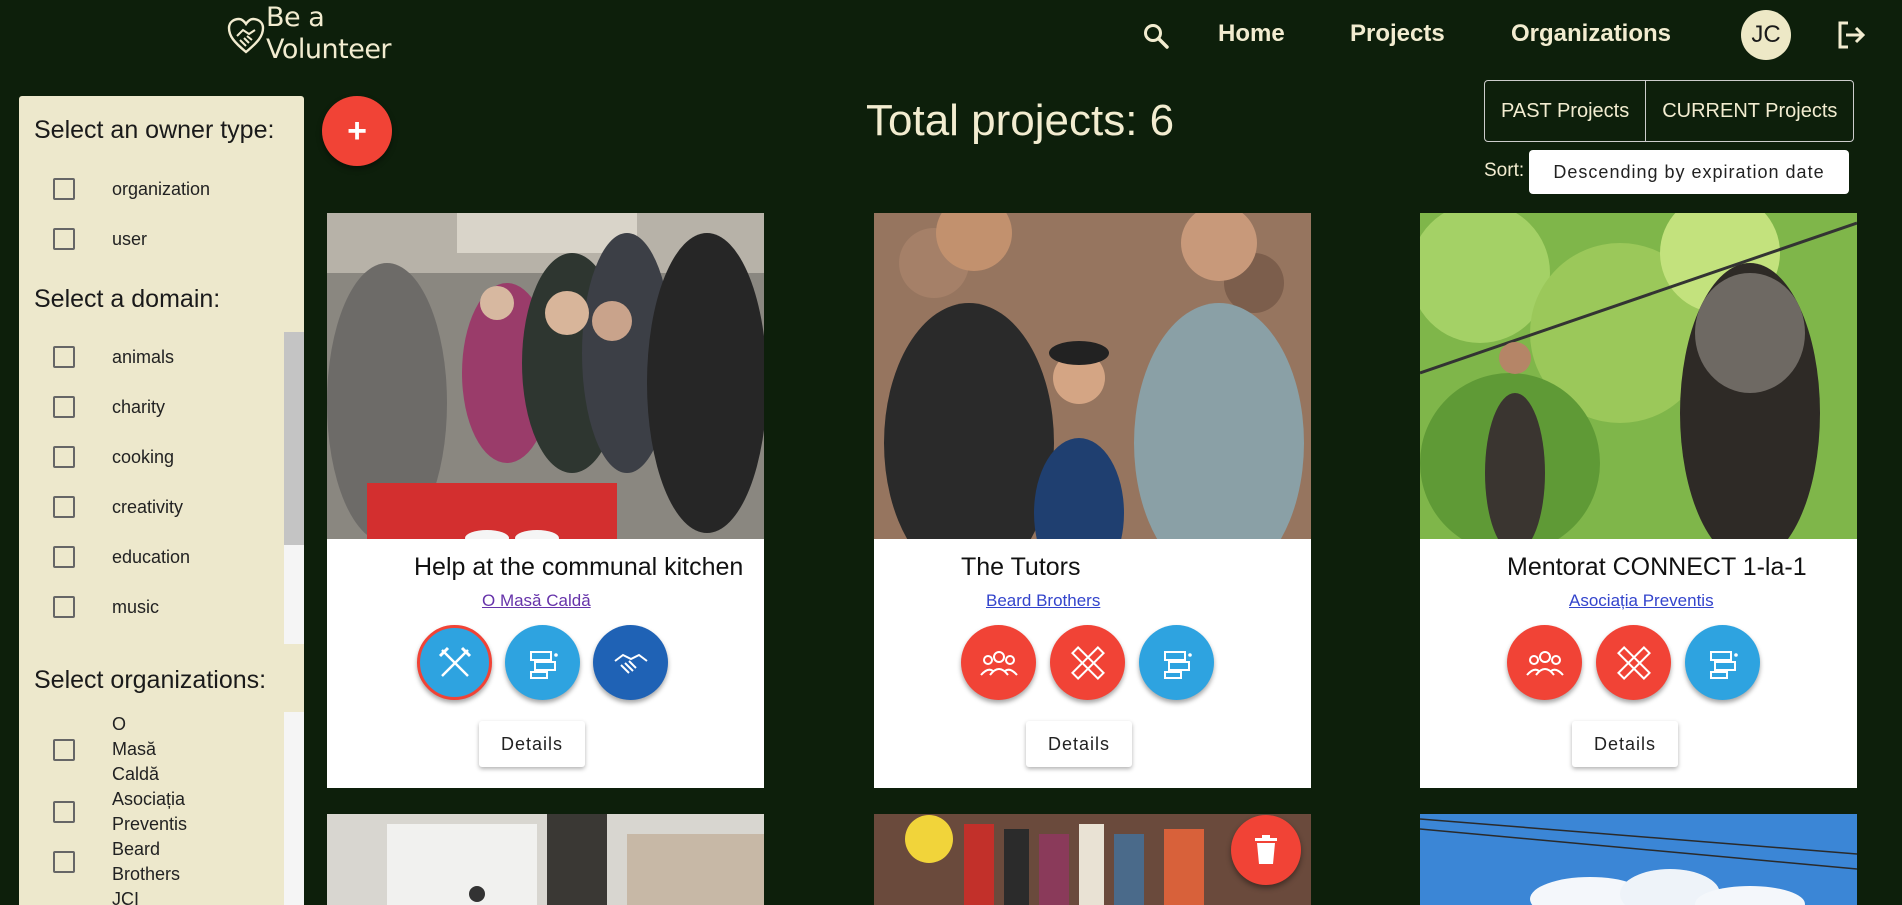 The height and width of the screenshot is (905, 1902). Describe the element at coordinates (150, 680) in the screenshot. I see `organizations-heading: Select organizations:` at that location.